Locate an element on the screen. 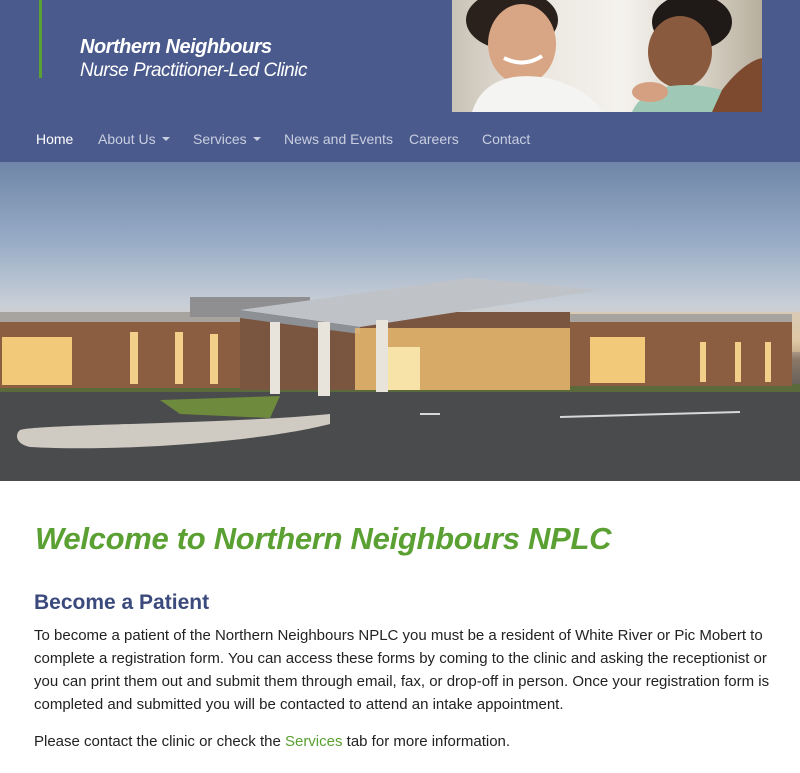  nav-about-us-label: About Us is located at coordinates (127, 139).